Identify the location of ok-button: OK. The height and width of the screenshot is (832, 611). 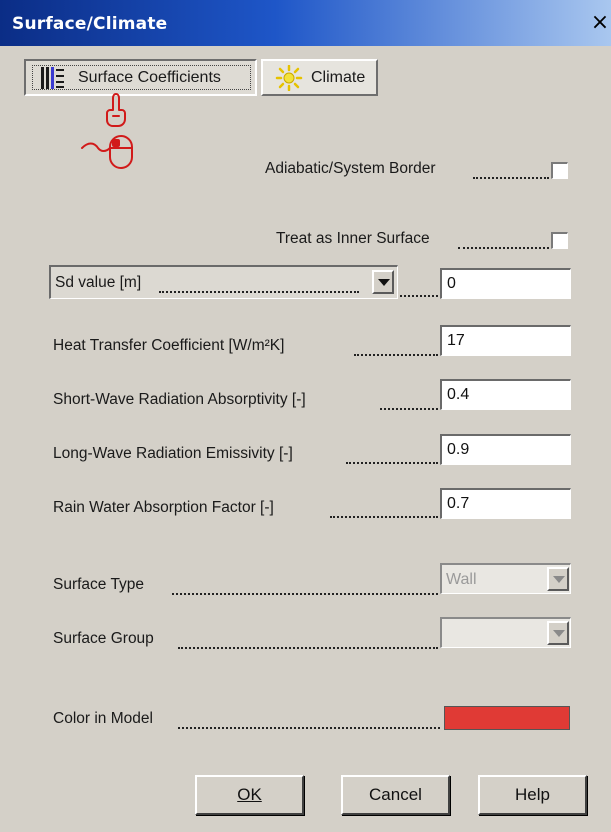
(249, 795).